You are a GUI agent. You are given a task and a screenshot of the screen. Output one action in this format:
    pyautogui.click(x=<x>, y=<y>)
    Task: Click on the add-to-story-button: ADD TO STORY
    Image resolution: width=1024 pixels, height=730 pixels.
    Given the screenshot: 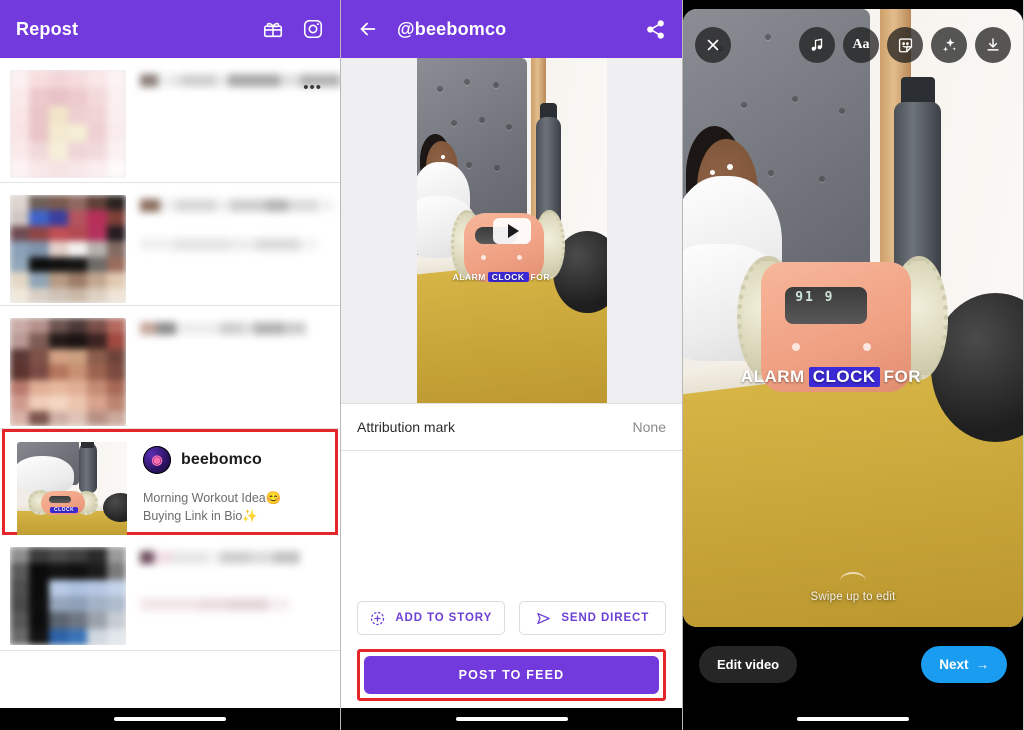 What is the action you would take?
    pyautogui.click(x=431, y=618)
    